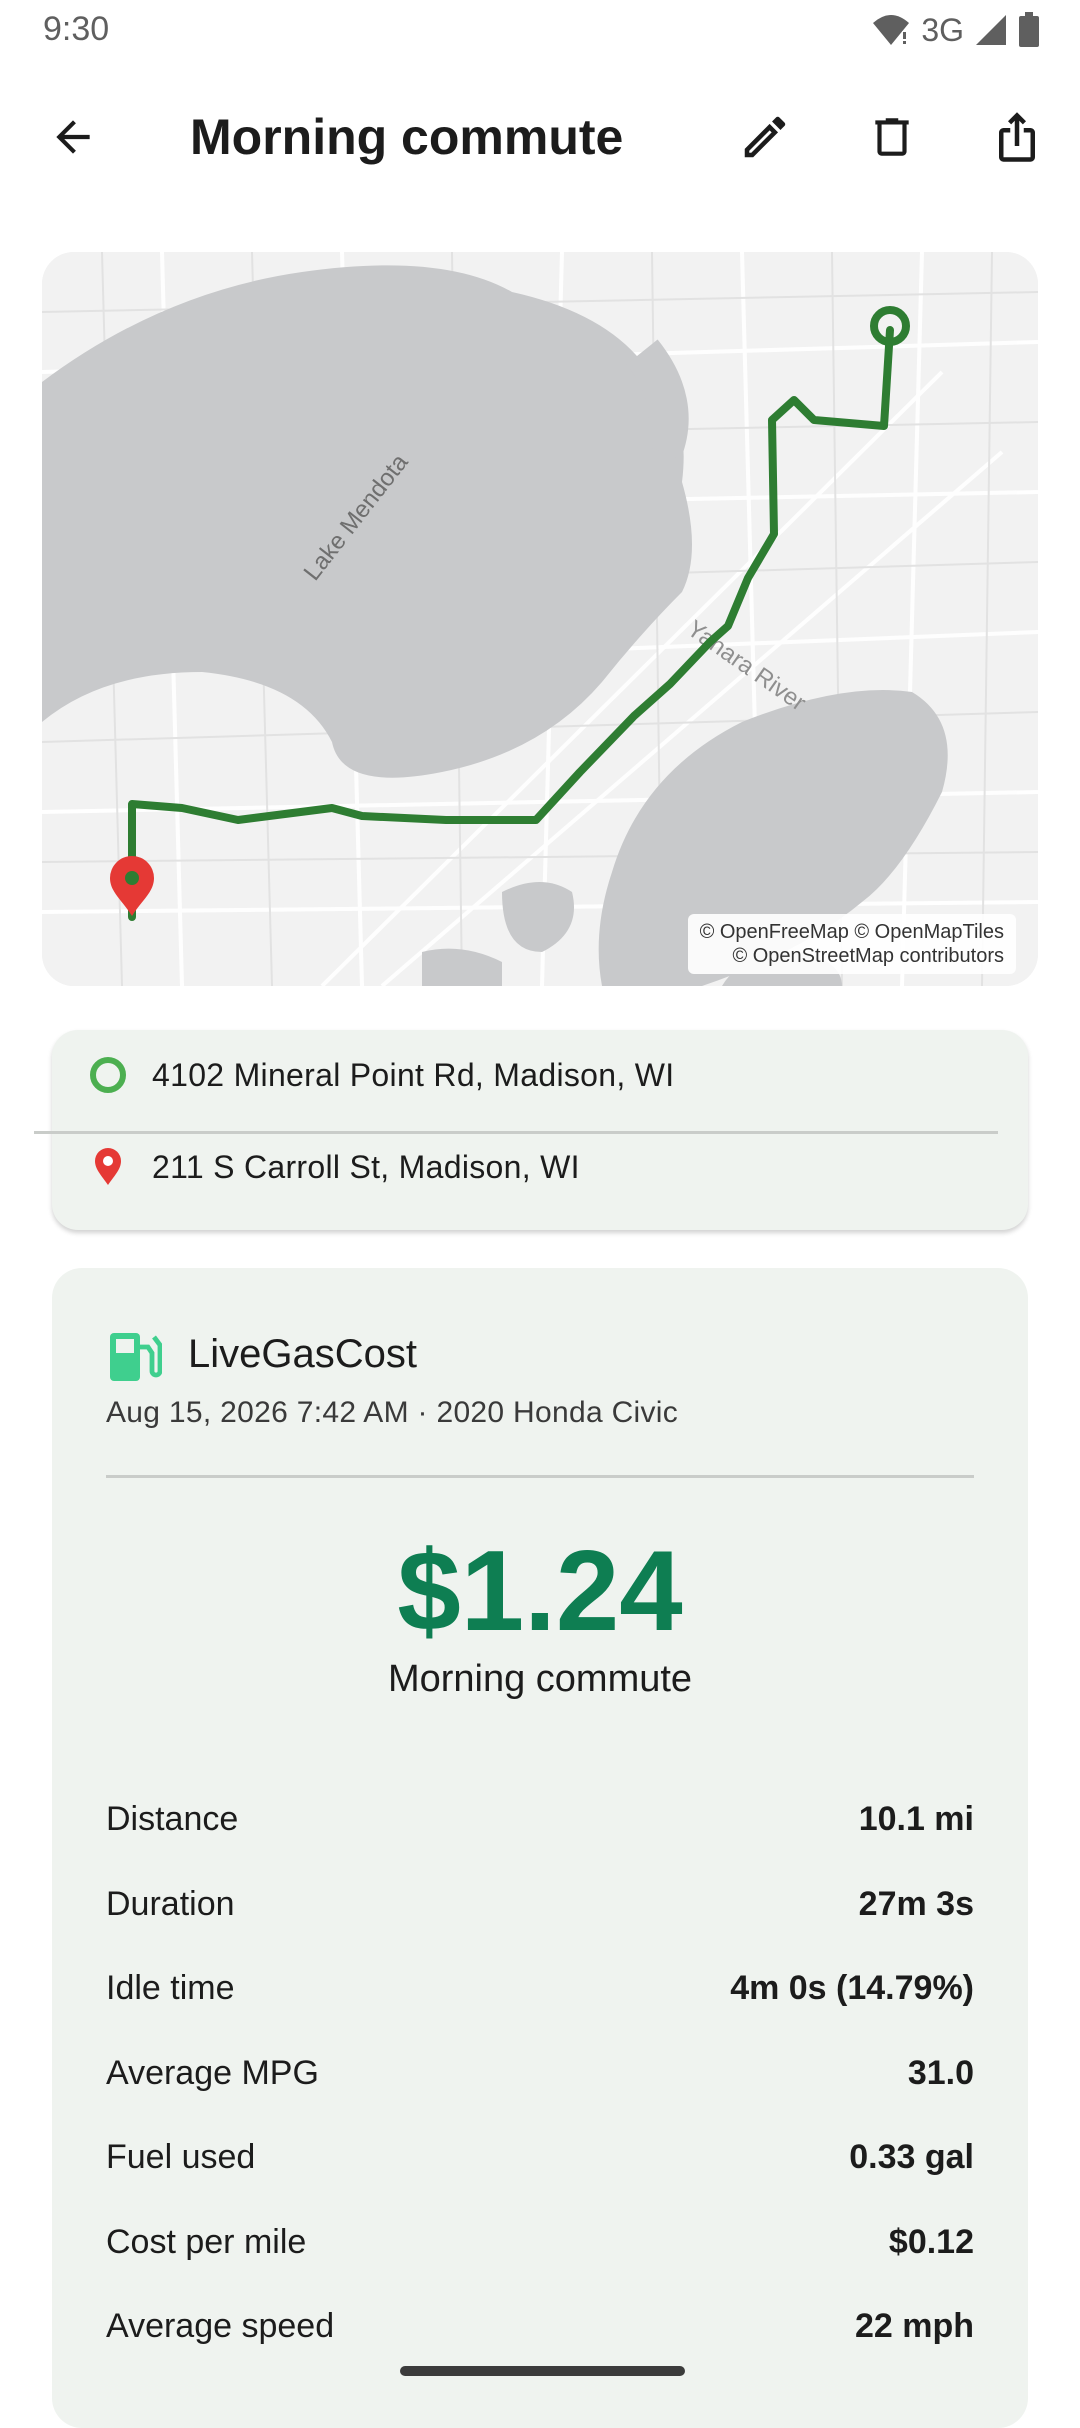 This screenshot has height=2428, width=1080. Describe the element at coordinates (916, 1819) in the screenshot. I see `stat-value: 10.1 mi` at that location.